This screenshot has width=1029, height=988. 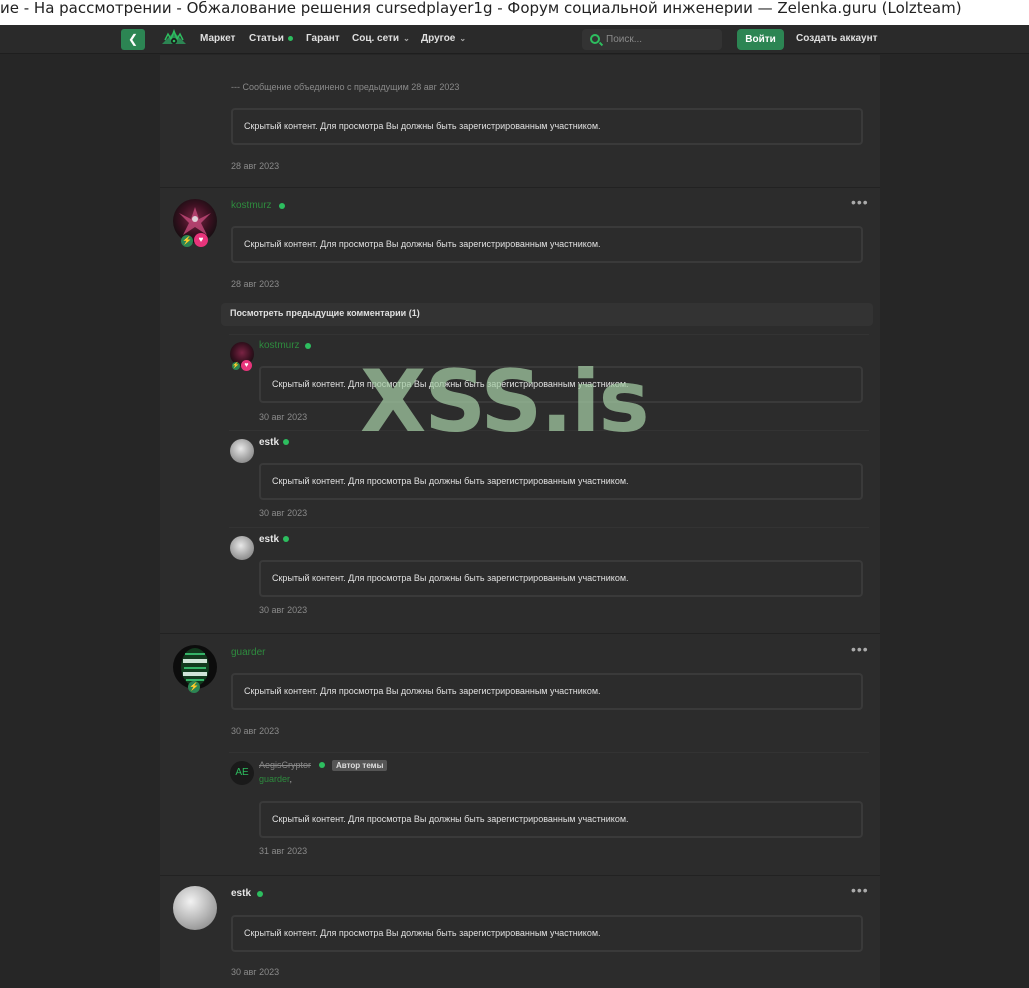 What do you see at coordinates (323, 38) in the screenshot?
I see `nav-guarantor: Гарант` at bounding box center [323, 38].